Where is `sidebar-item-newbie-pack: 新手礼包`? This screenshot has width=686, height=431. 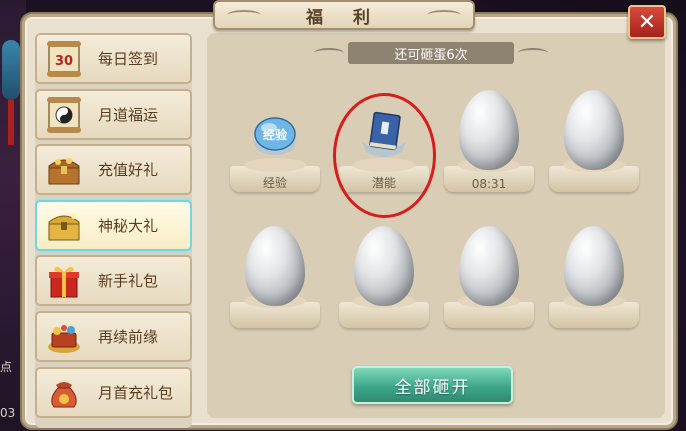 sidebar-item-newbie-pack: 新手礼包 is located at coordinates (113, 280).